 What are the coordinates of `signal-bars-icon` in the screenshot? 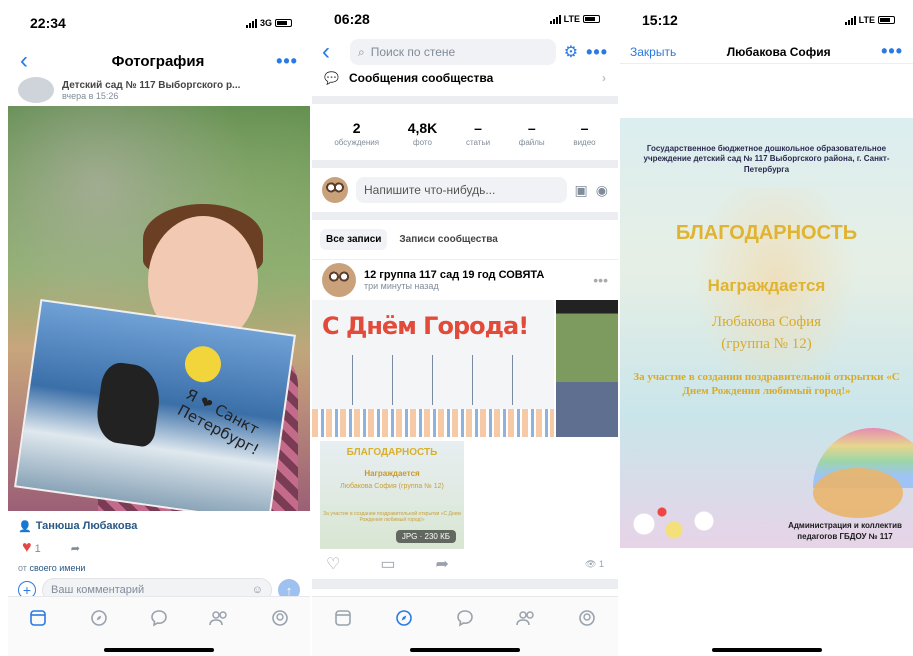 It's located at (555, 19).